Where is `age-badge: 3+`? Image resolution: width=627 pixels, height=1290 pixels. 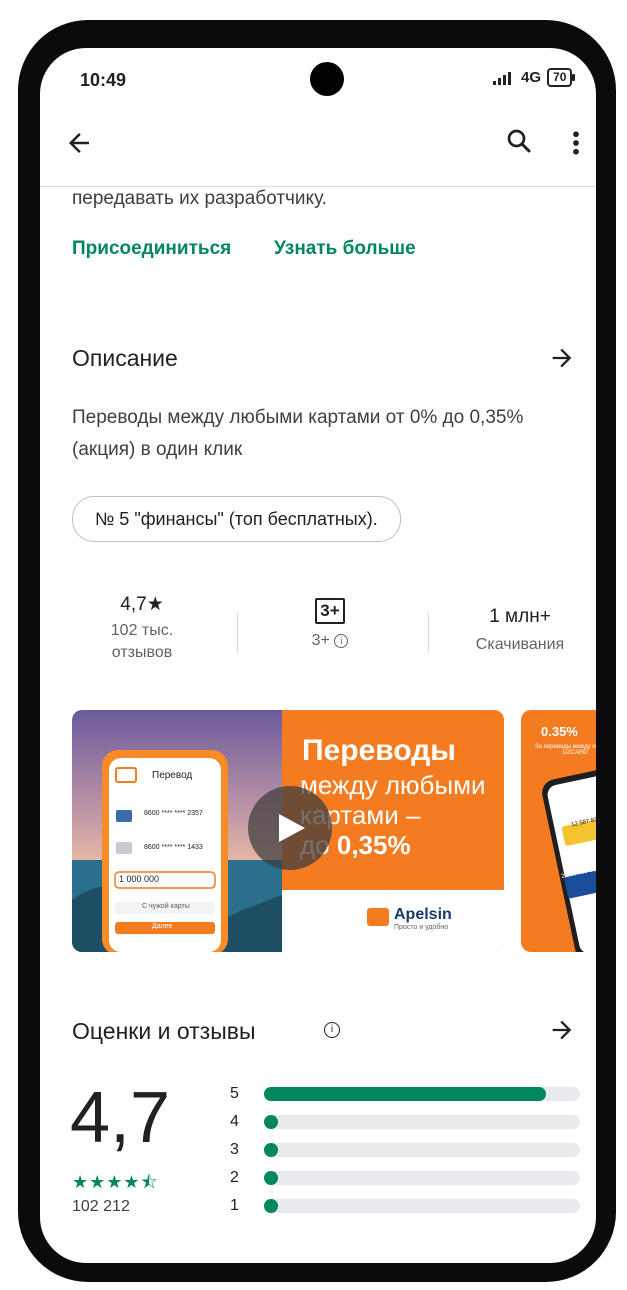
age-badge: 3+ is located at coordinates (330, 611).